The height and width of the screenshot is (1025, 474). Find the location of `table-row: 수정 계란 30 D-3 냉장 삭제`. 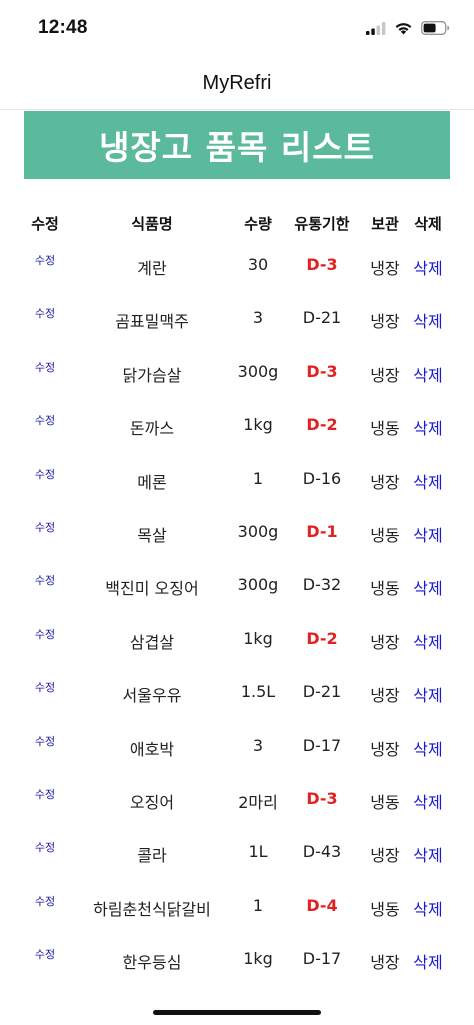

table-row: 수정 계란 30 D-3 냉장 삭제 is located at coordinates (237, 269).